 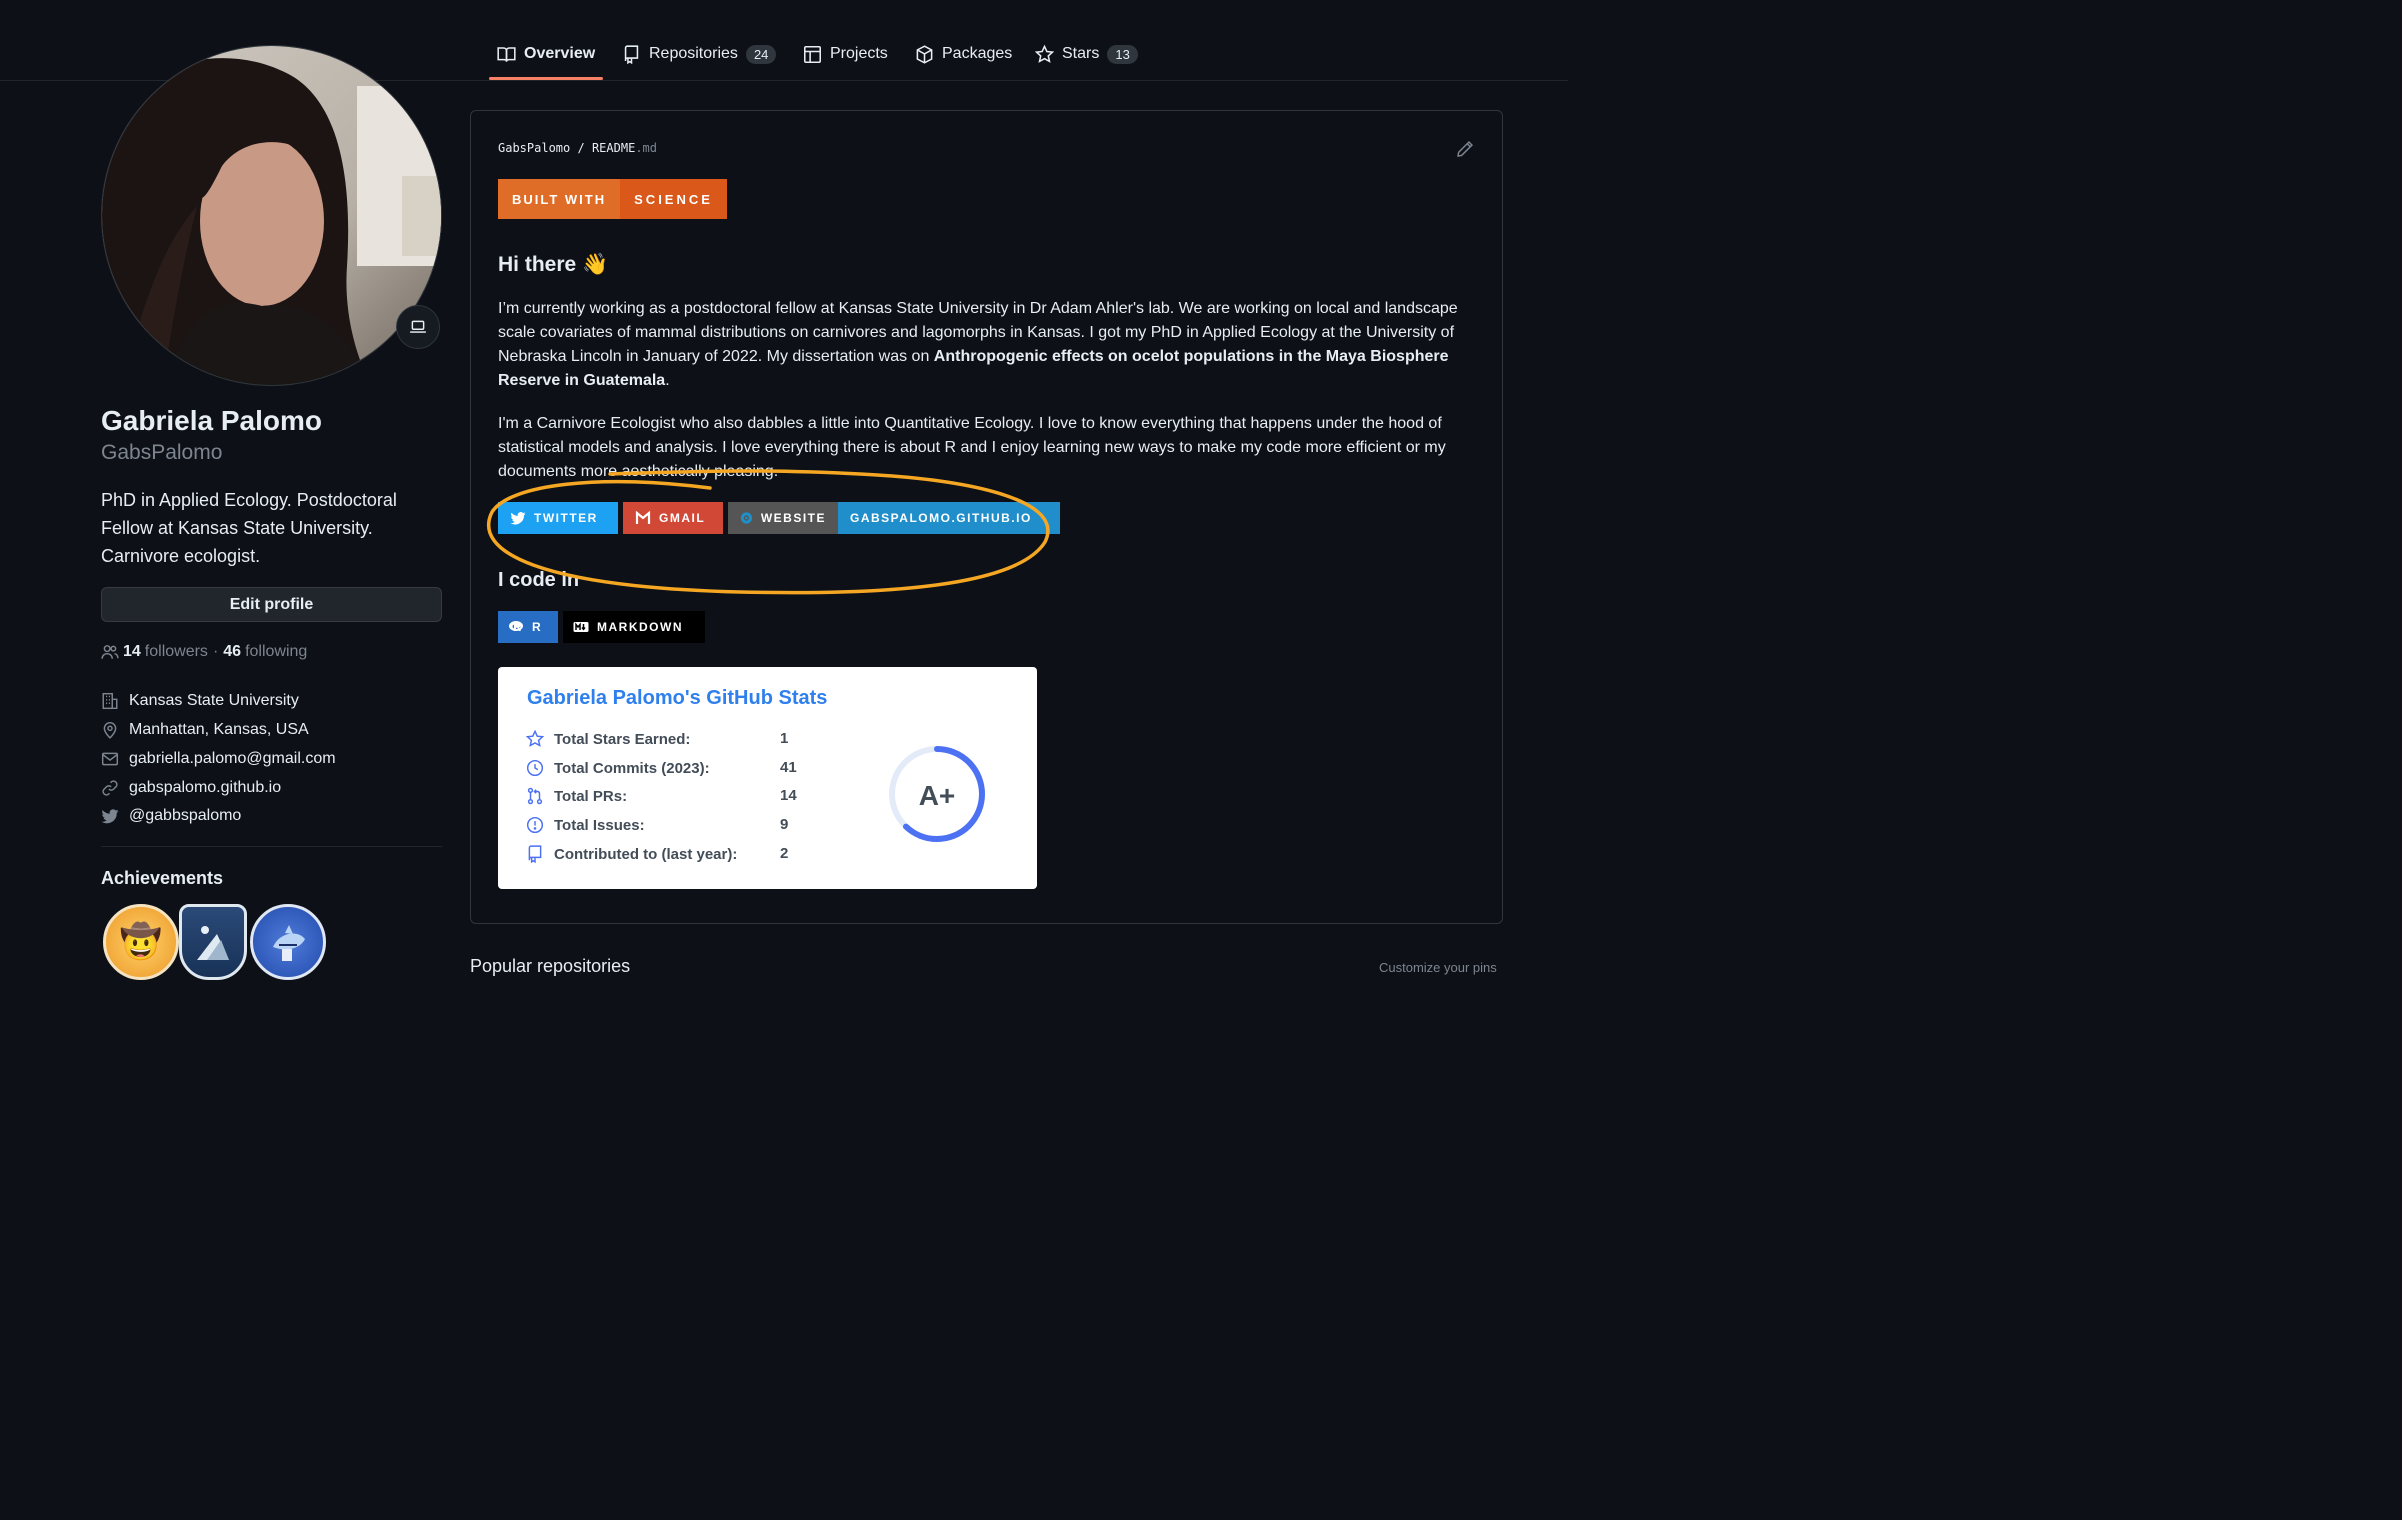 I want to click on package-icon, so click(x=924, y=54).